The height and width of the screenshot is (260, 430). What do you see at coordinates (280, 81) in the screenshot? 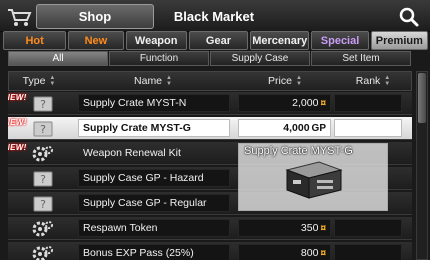
I see `column-price-label: Price` at bounding box center [280, 81].